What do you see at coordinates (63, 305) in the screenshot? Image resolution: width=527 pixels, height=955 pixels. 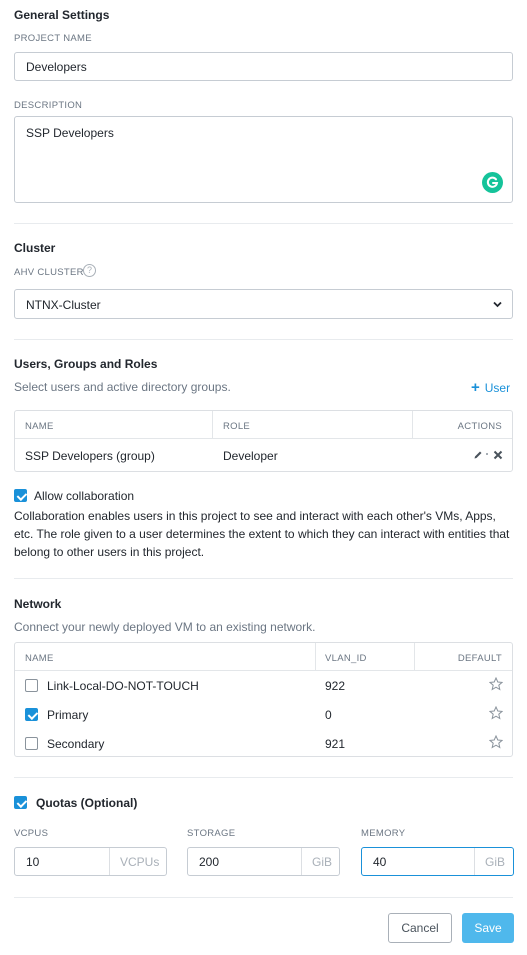 I see `cluster-selected-value: NTNX-Cluster` at bounding box center [63, 305].